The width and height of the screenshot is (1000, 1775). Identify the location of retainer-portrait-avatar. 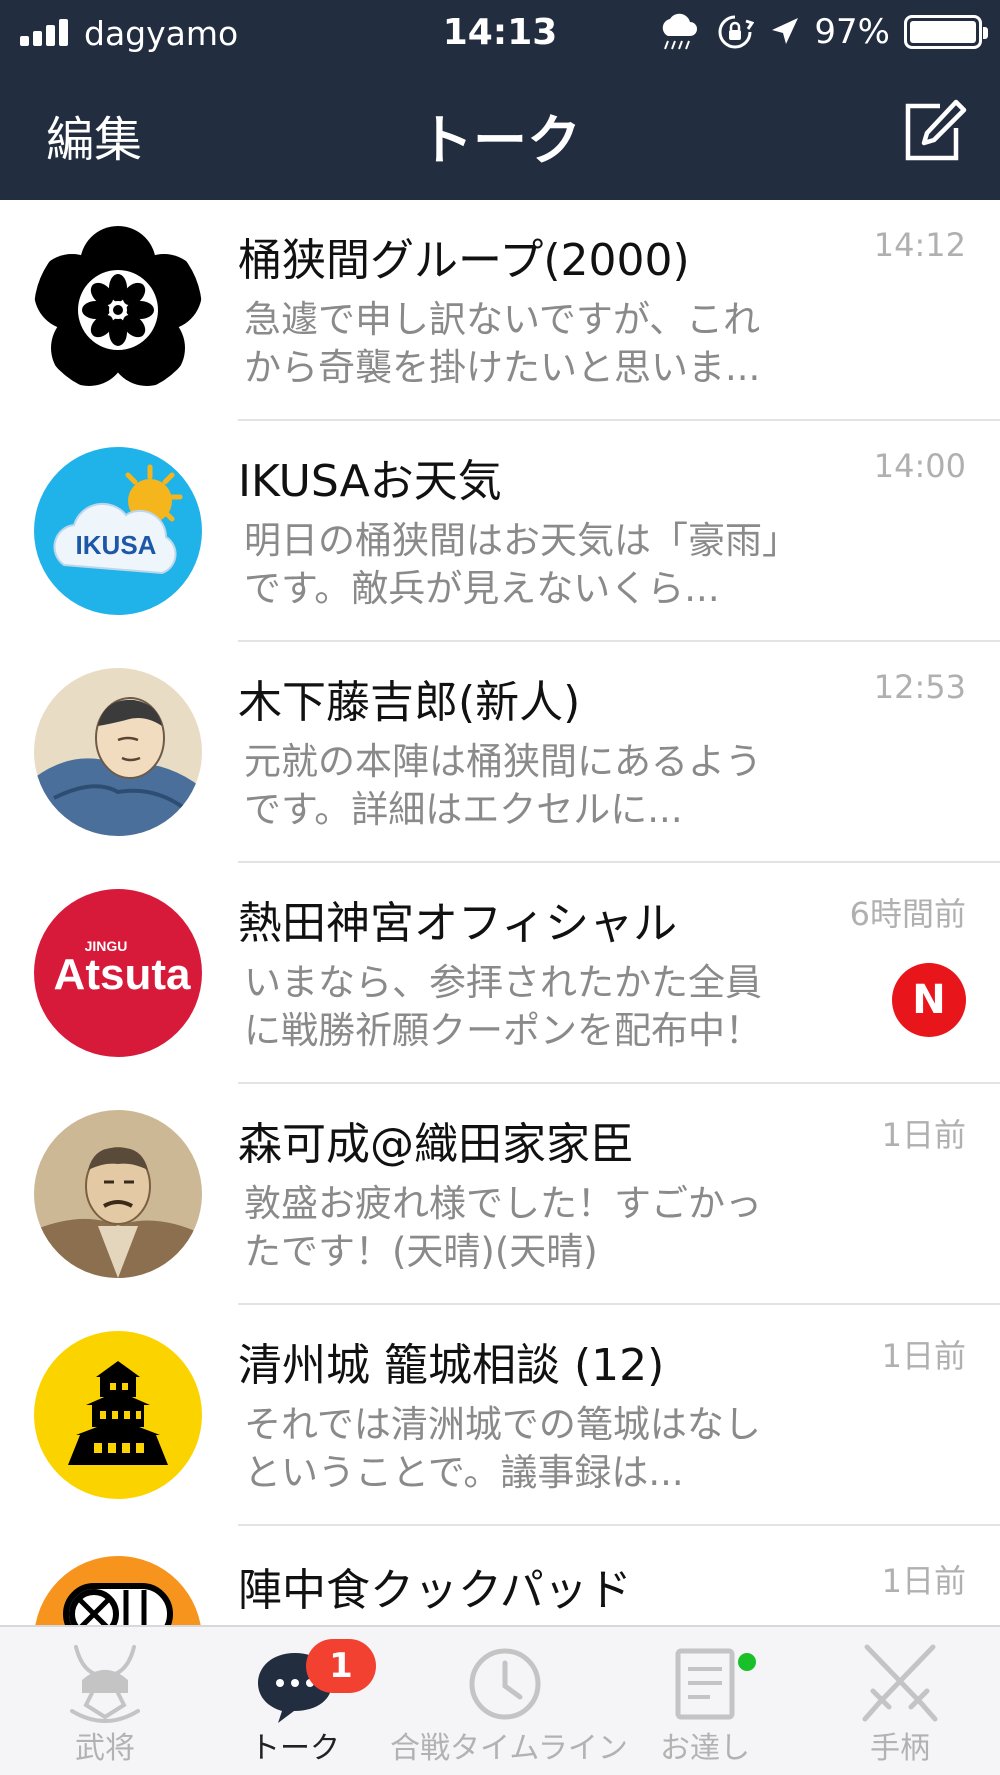
(118, 1194).